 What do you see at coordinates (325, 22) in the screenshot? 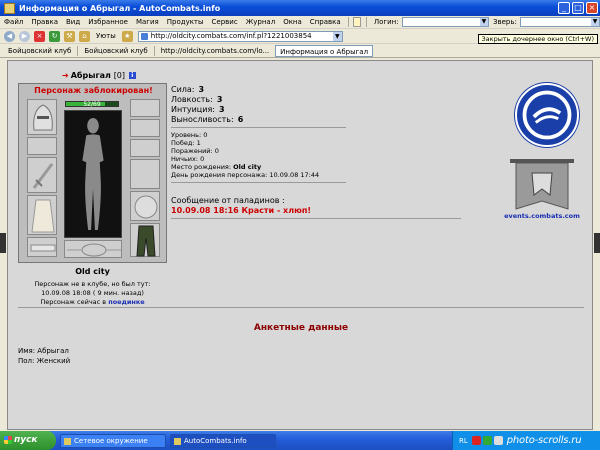
I see `menu-help: Справка` at bounding box center [325, 22].